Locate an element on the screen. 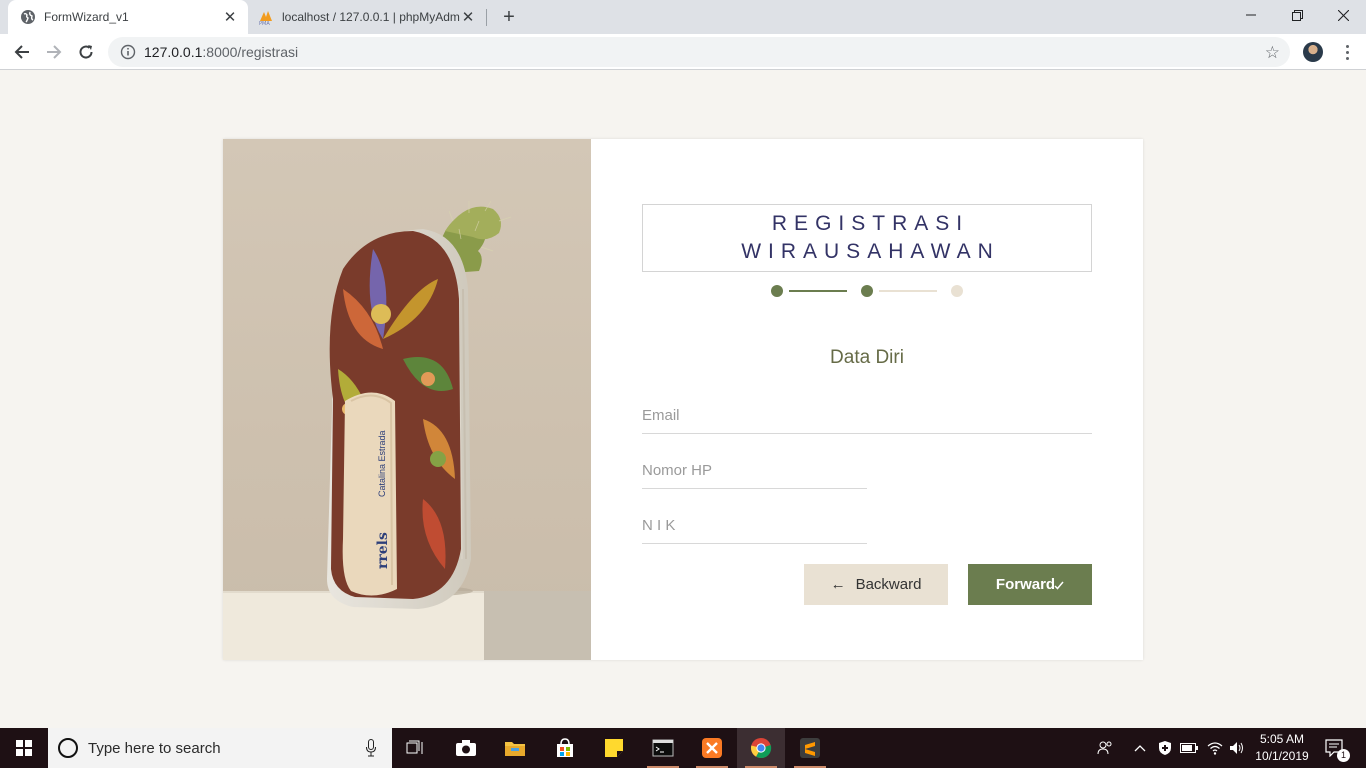 The image size is (1366, 768). nik-field is located at coordinates (754, 526).